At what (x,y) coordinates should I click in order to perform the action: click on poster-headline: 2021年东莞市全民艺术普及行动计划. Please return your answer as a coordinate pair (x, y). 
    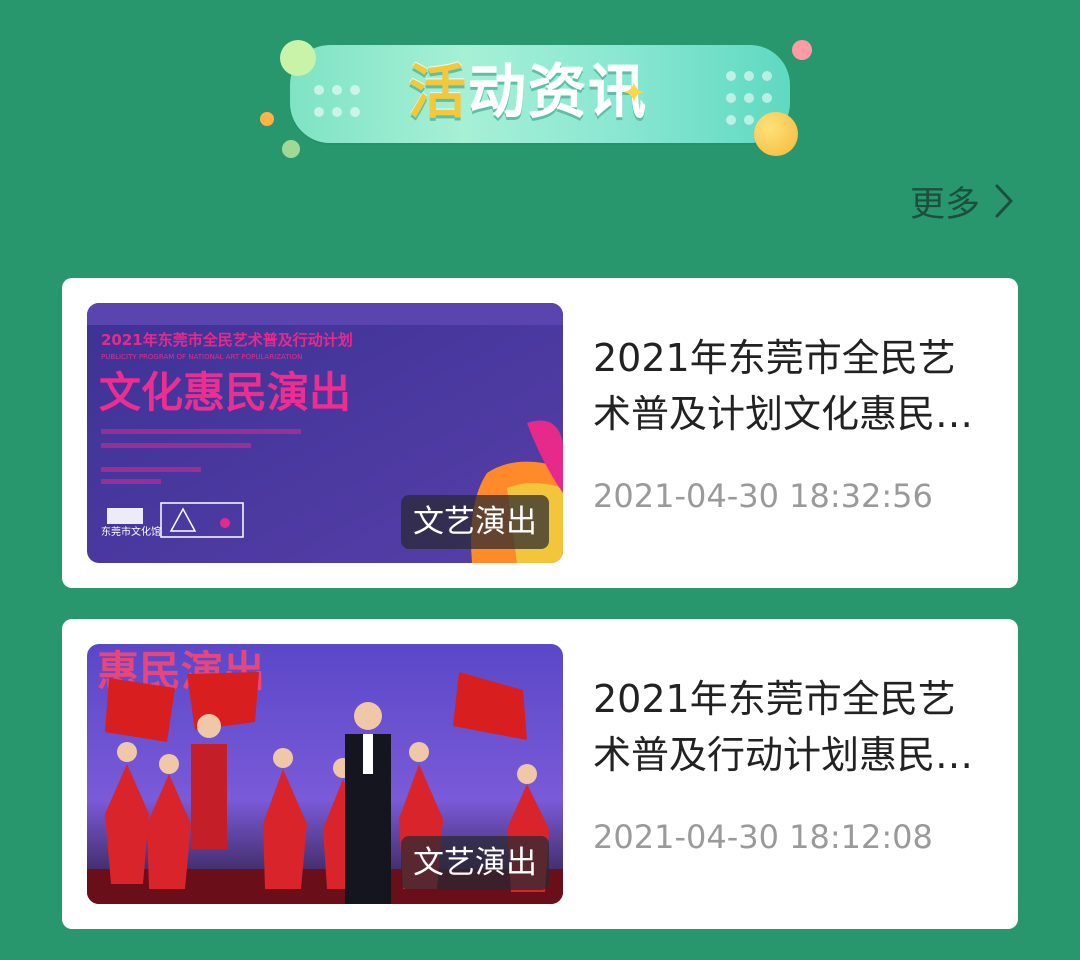
    Looking at the image, I should click on (227, 340).